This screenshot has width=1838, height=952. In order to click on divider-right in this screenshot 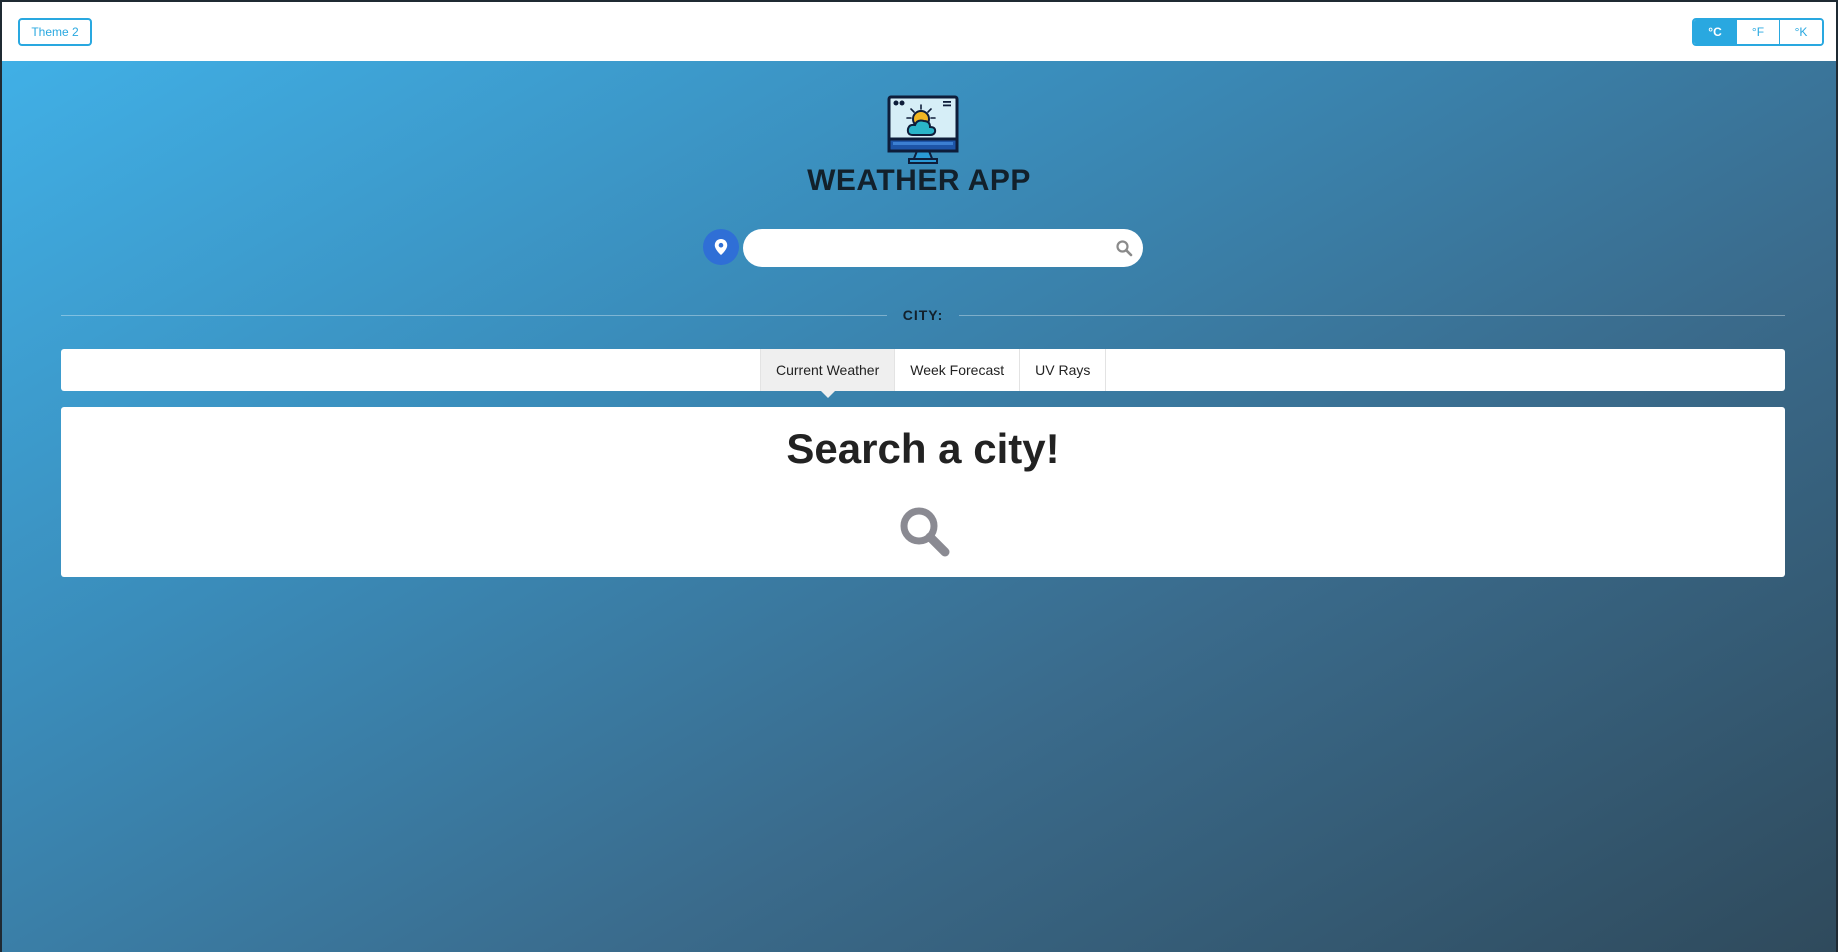, I will do `click(1372, 315)`.